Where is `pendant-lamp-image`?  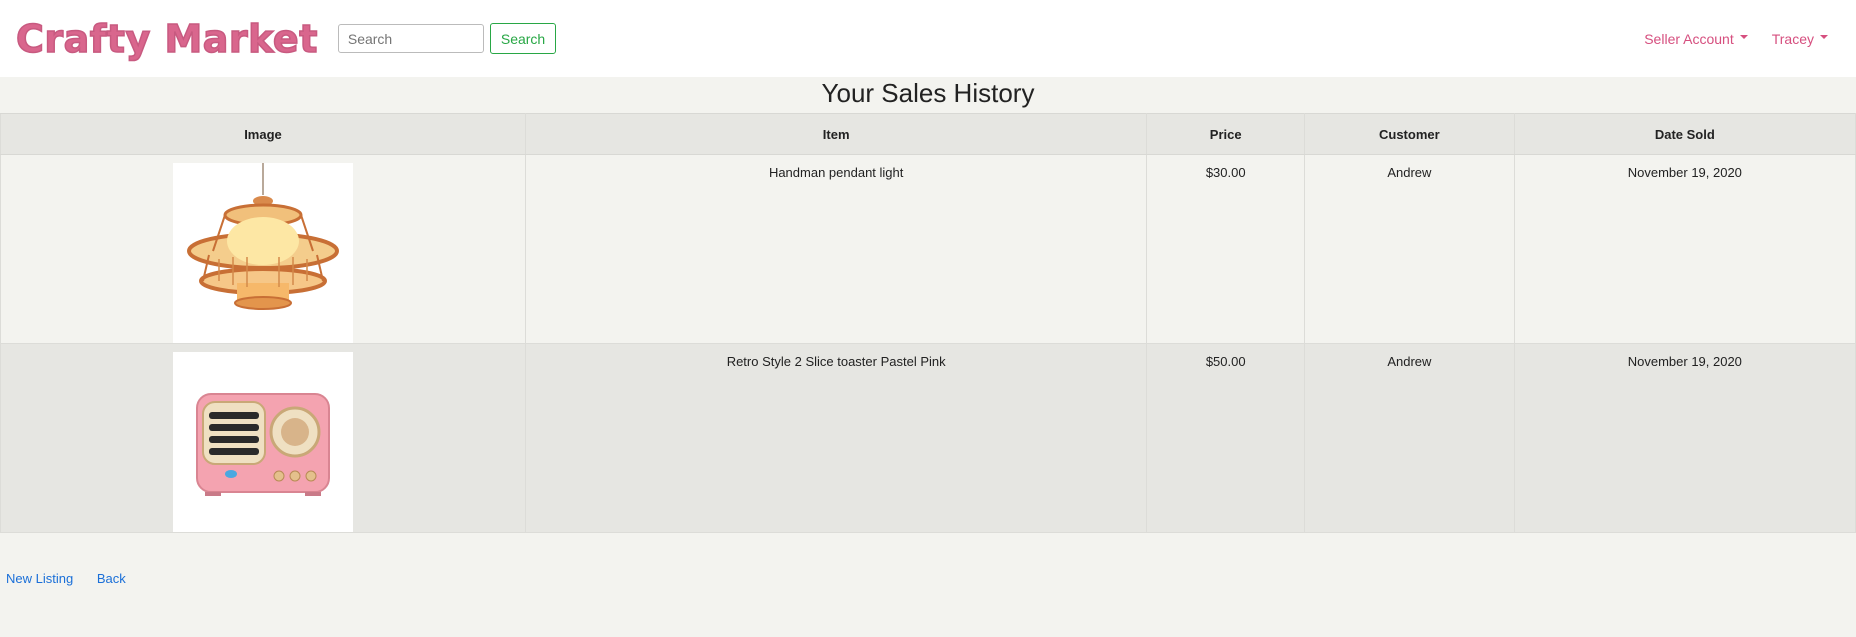 pendant-lamp-image is located at coordinates (262, 253).